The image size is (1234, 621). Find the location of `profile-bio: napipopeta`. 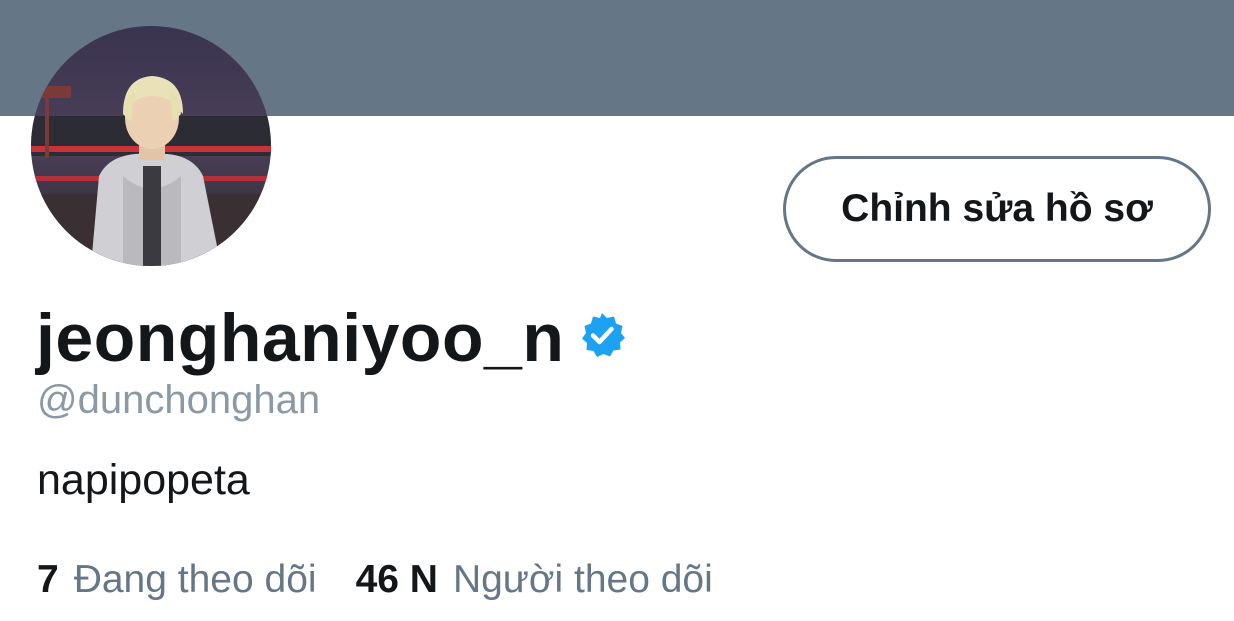

profile-bio: napipopeta is located at coordinates (143, 480).